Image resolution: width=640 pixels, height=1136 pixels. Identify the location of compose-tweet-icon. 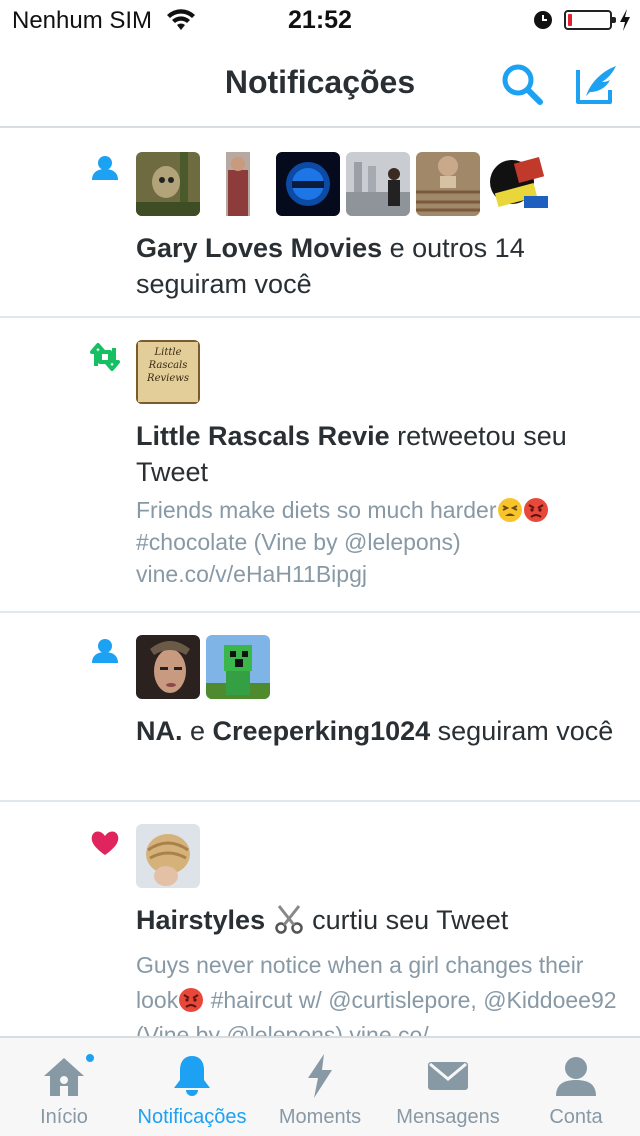
(596, 84).